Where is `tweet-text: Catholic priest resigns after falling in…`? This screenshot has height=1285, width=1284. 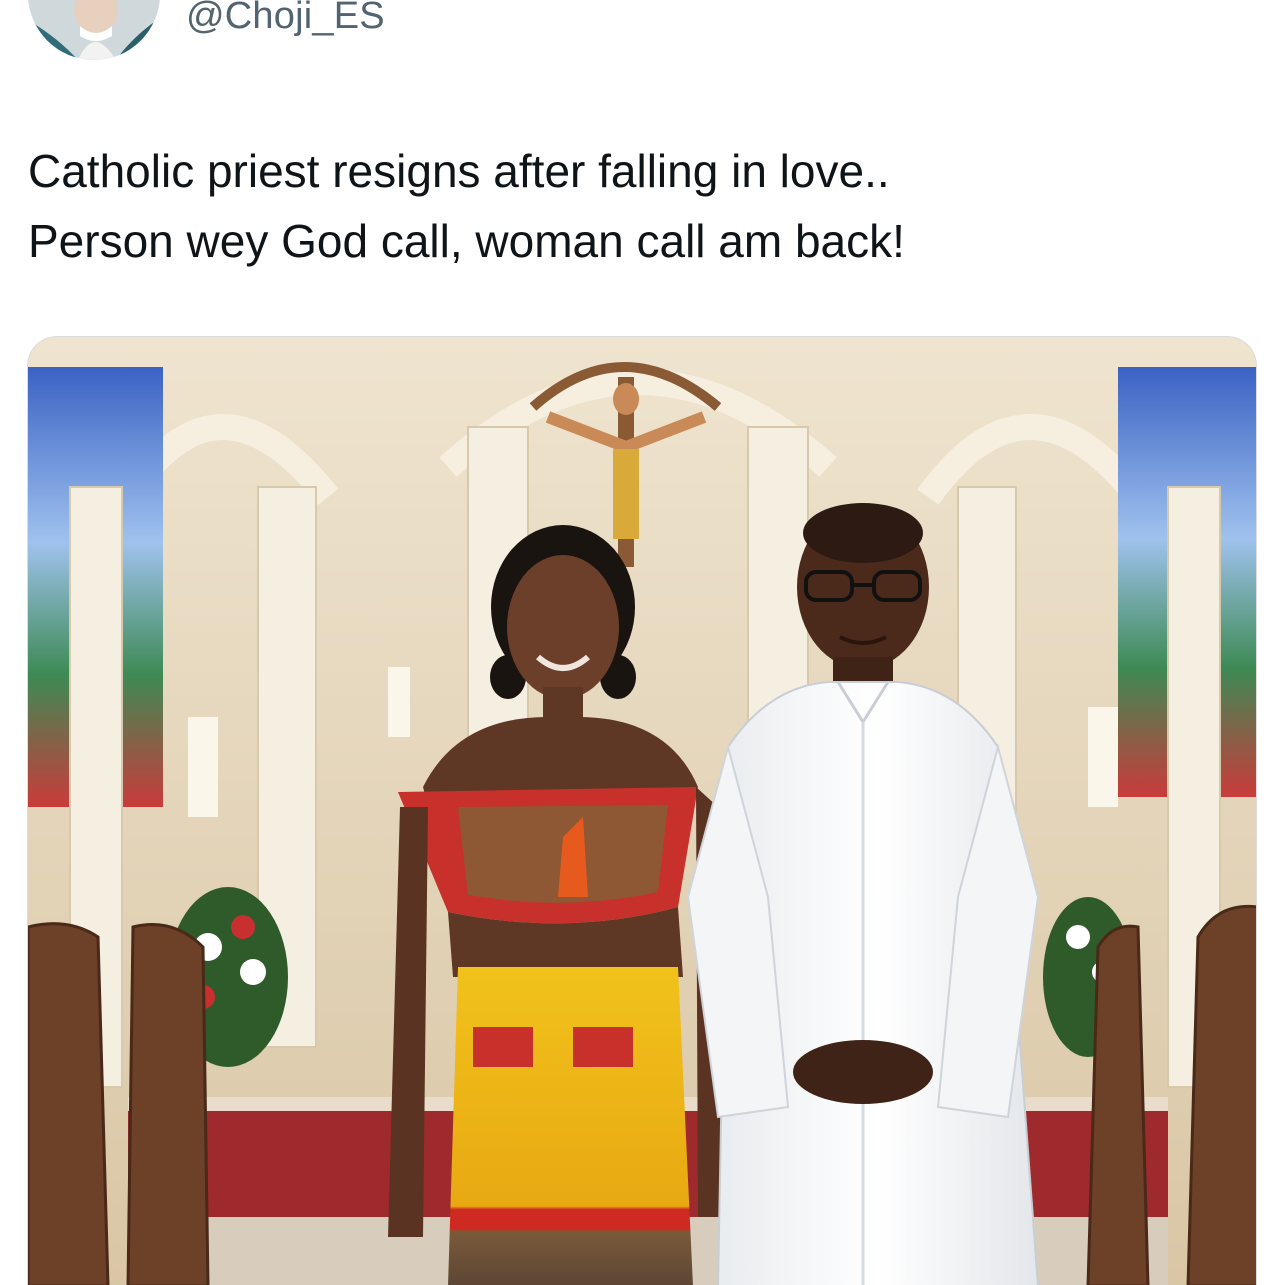 tweet-text: Catholic priest resigns after falling in… is located at coordinates (638, 206).